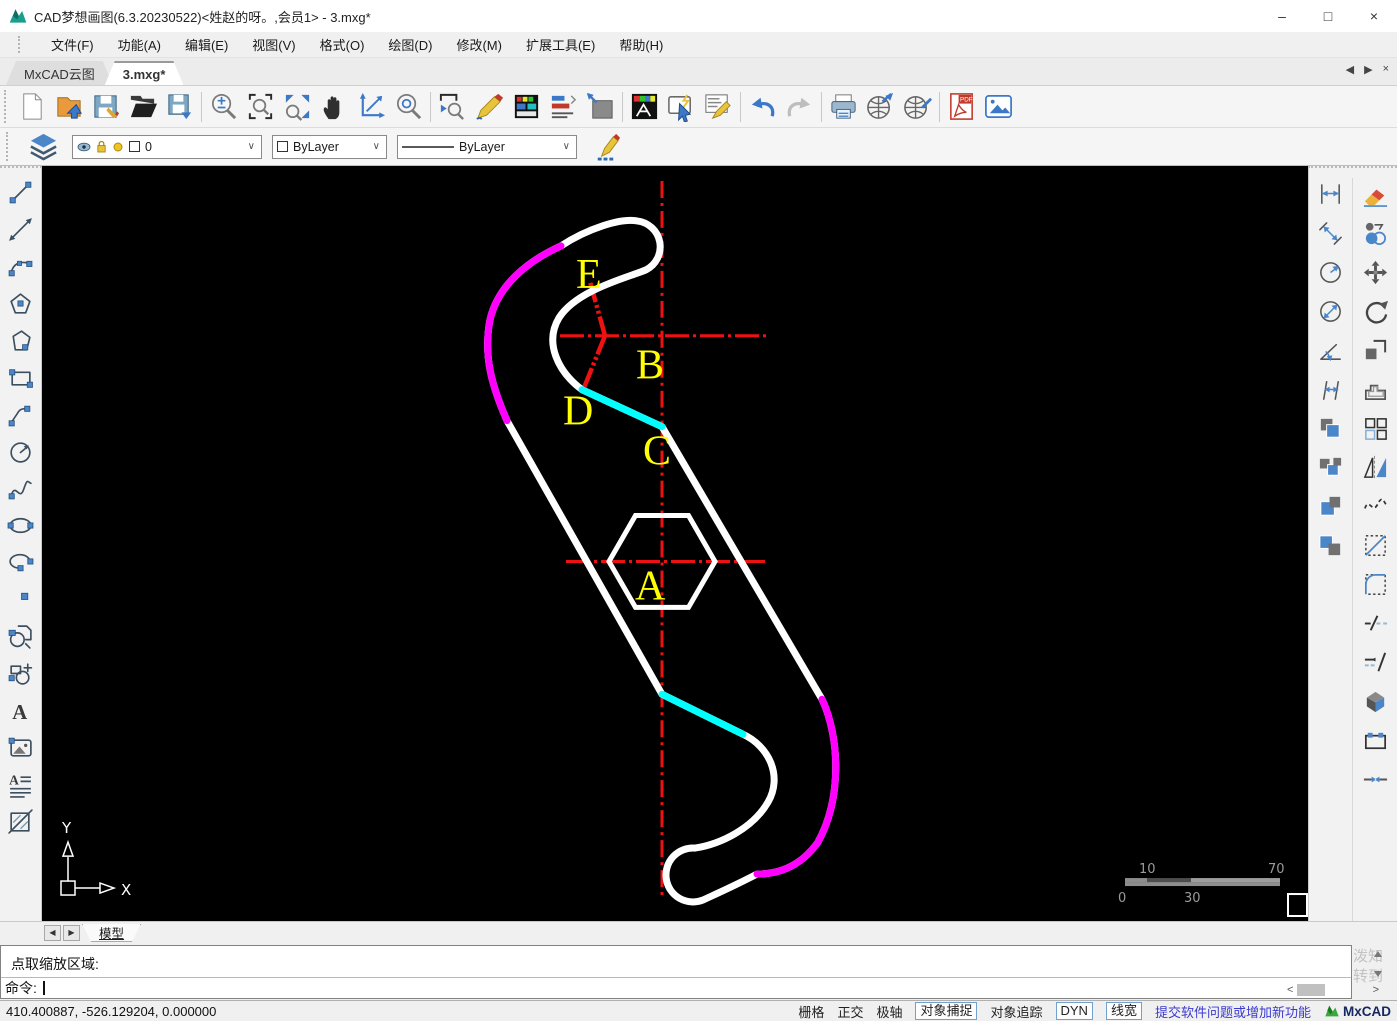  What do you see at coordinates (1311, 990) in the screenshot?
I see `scroll-thumb` at bounding box center [1311, 990].